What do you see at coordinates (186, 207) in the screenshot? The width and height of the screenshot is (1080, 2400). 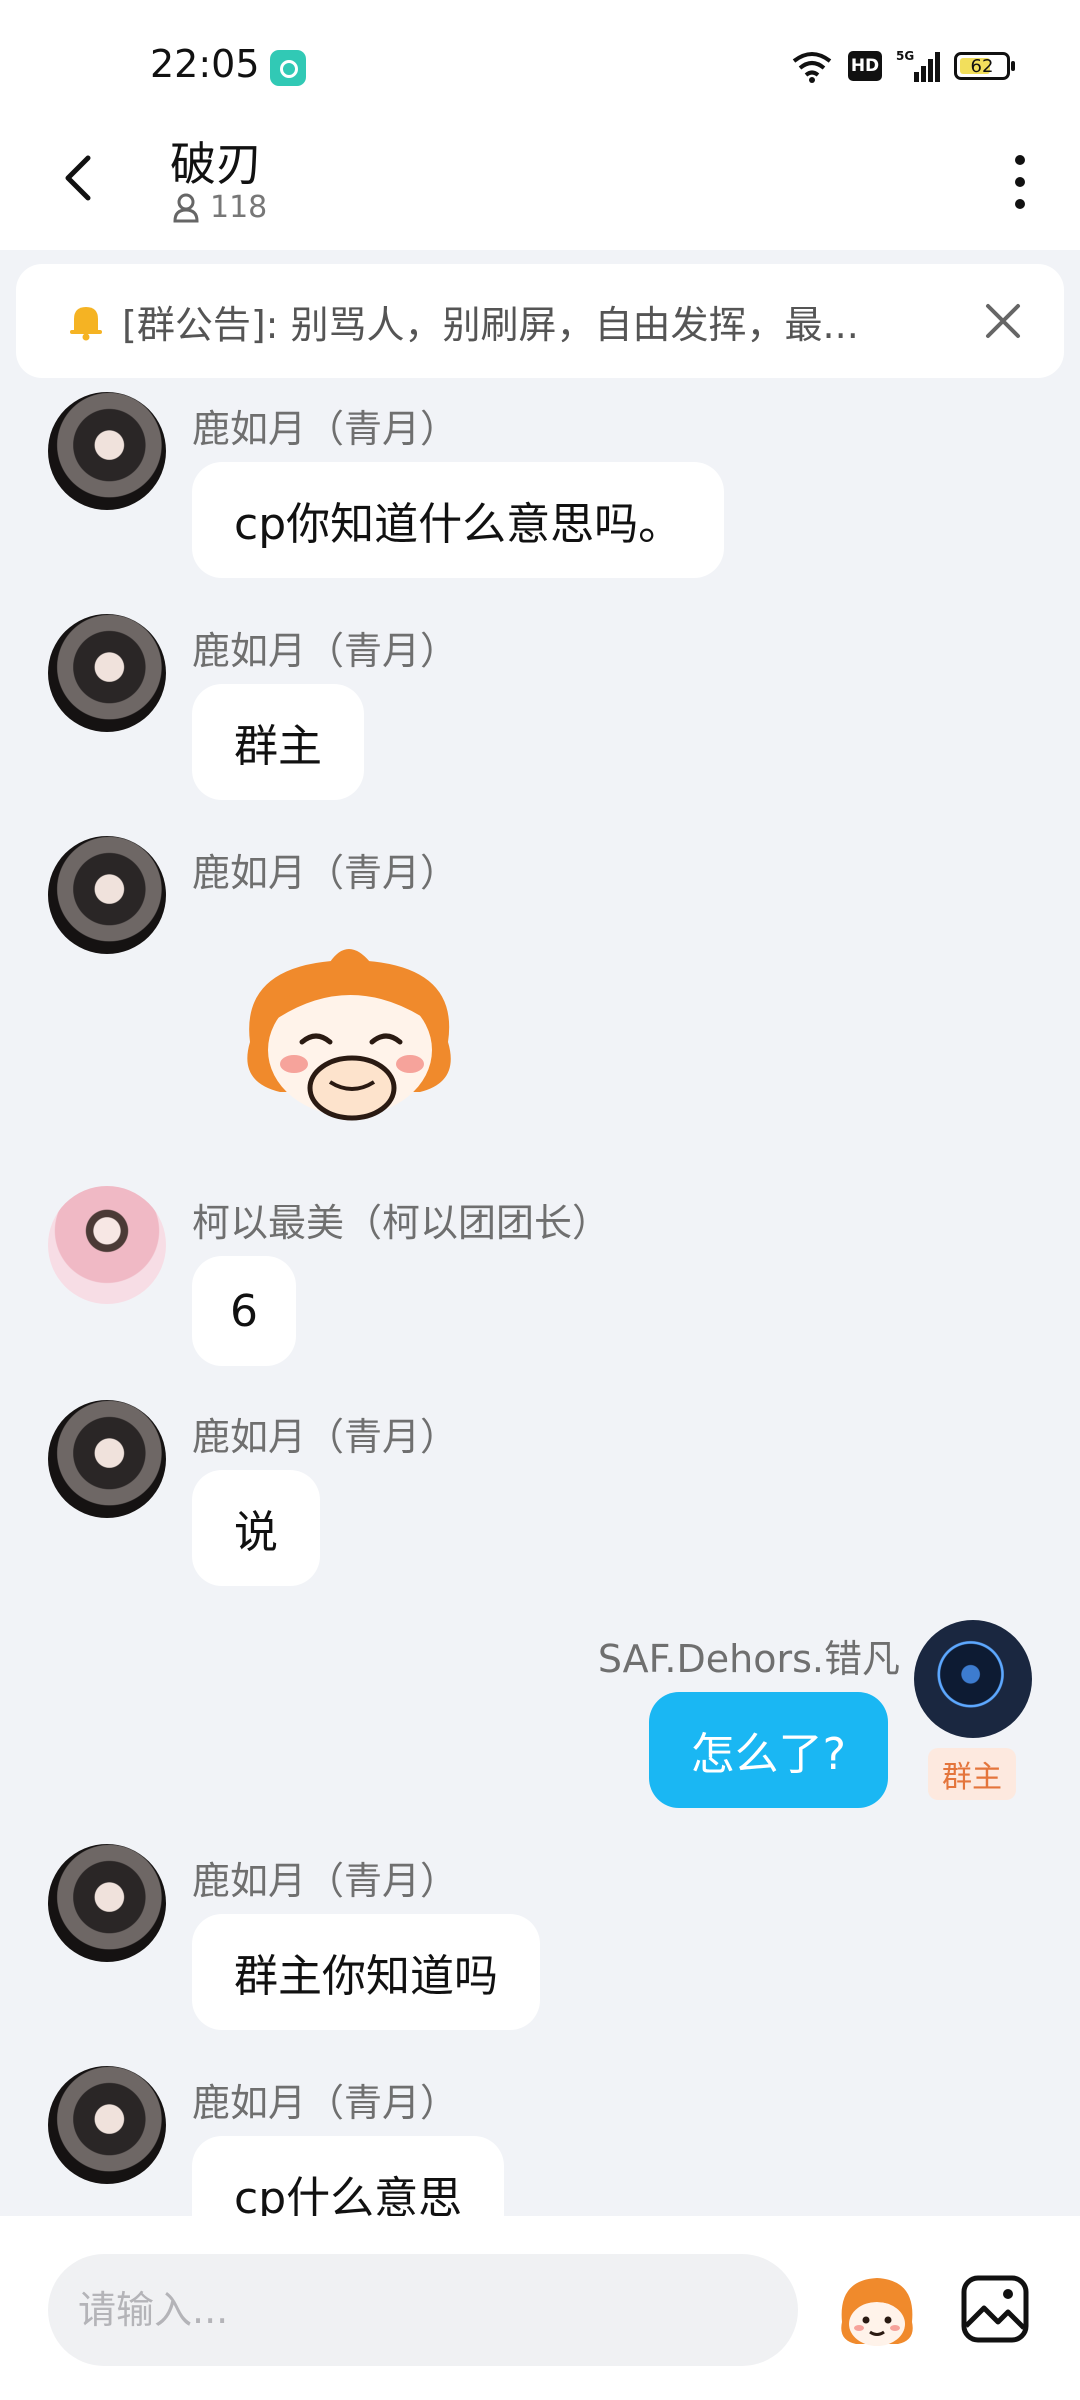 I see `member-icon` at bounding box center [186, 207].